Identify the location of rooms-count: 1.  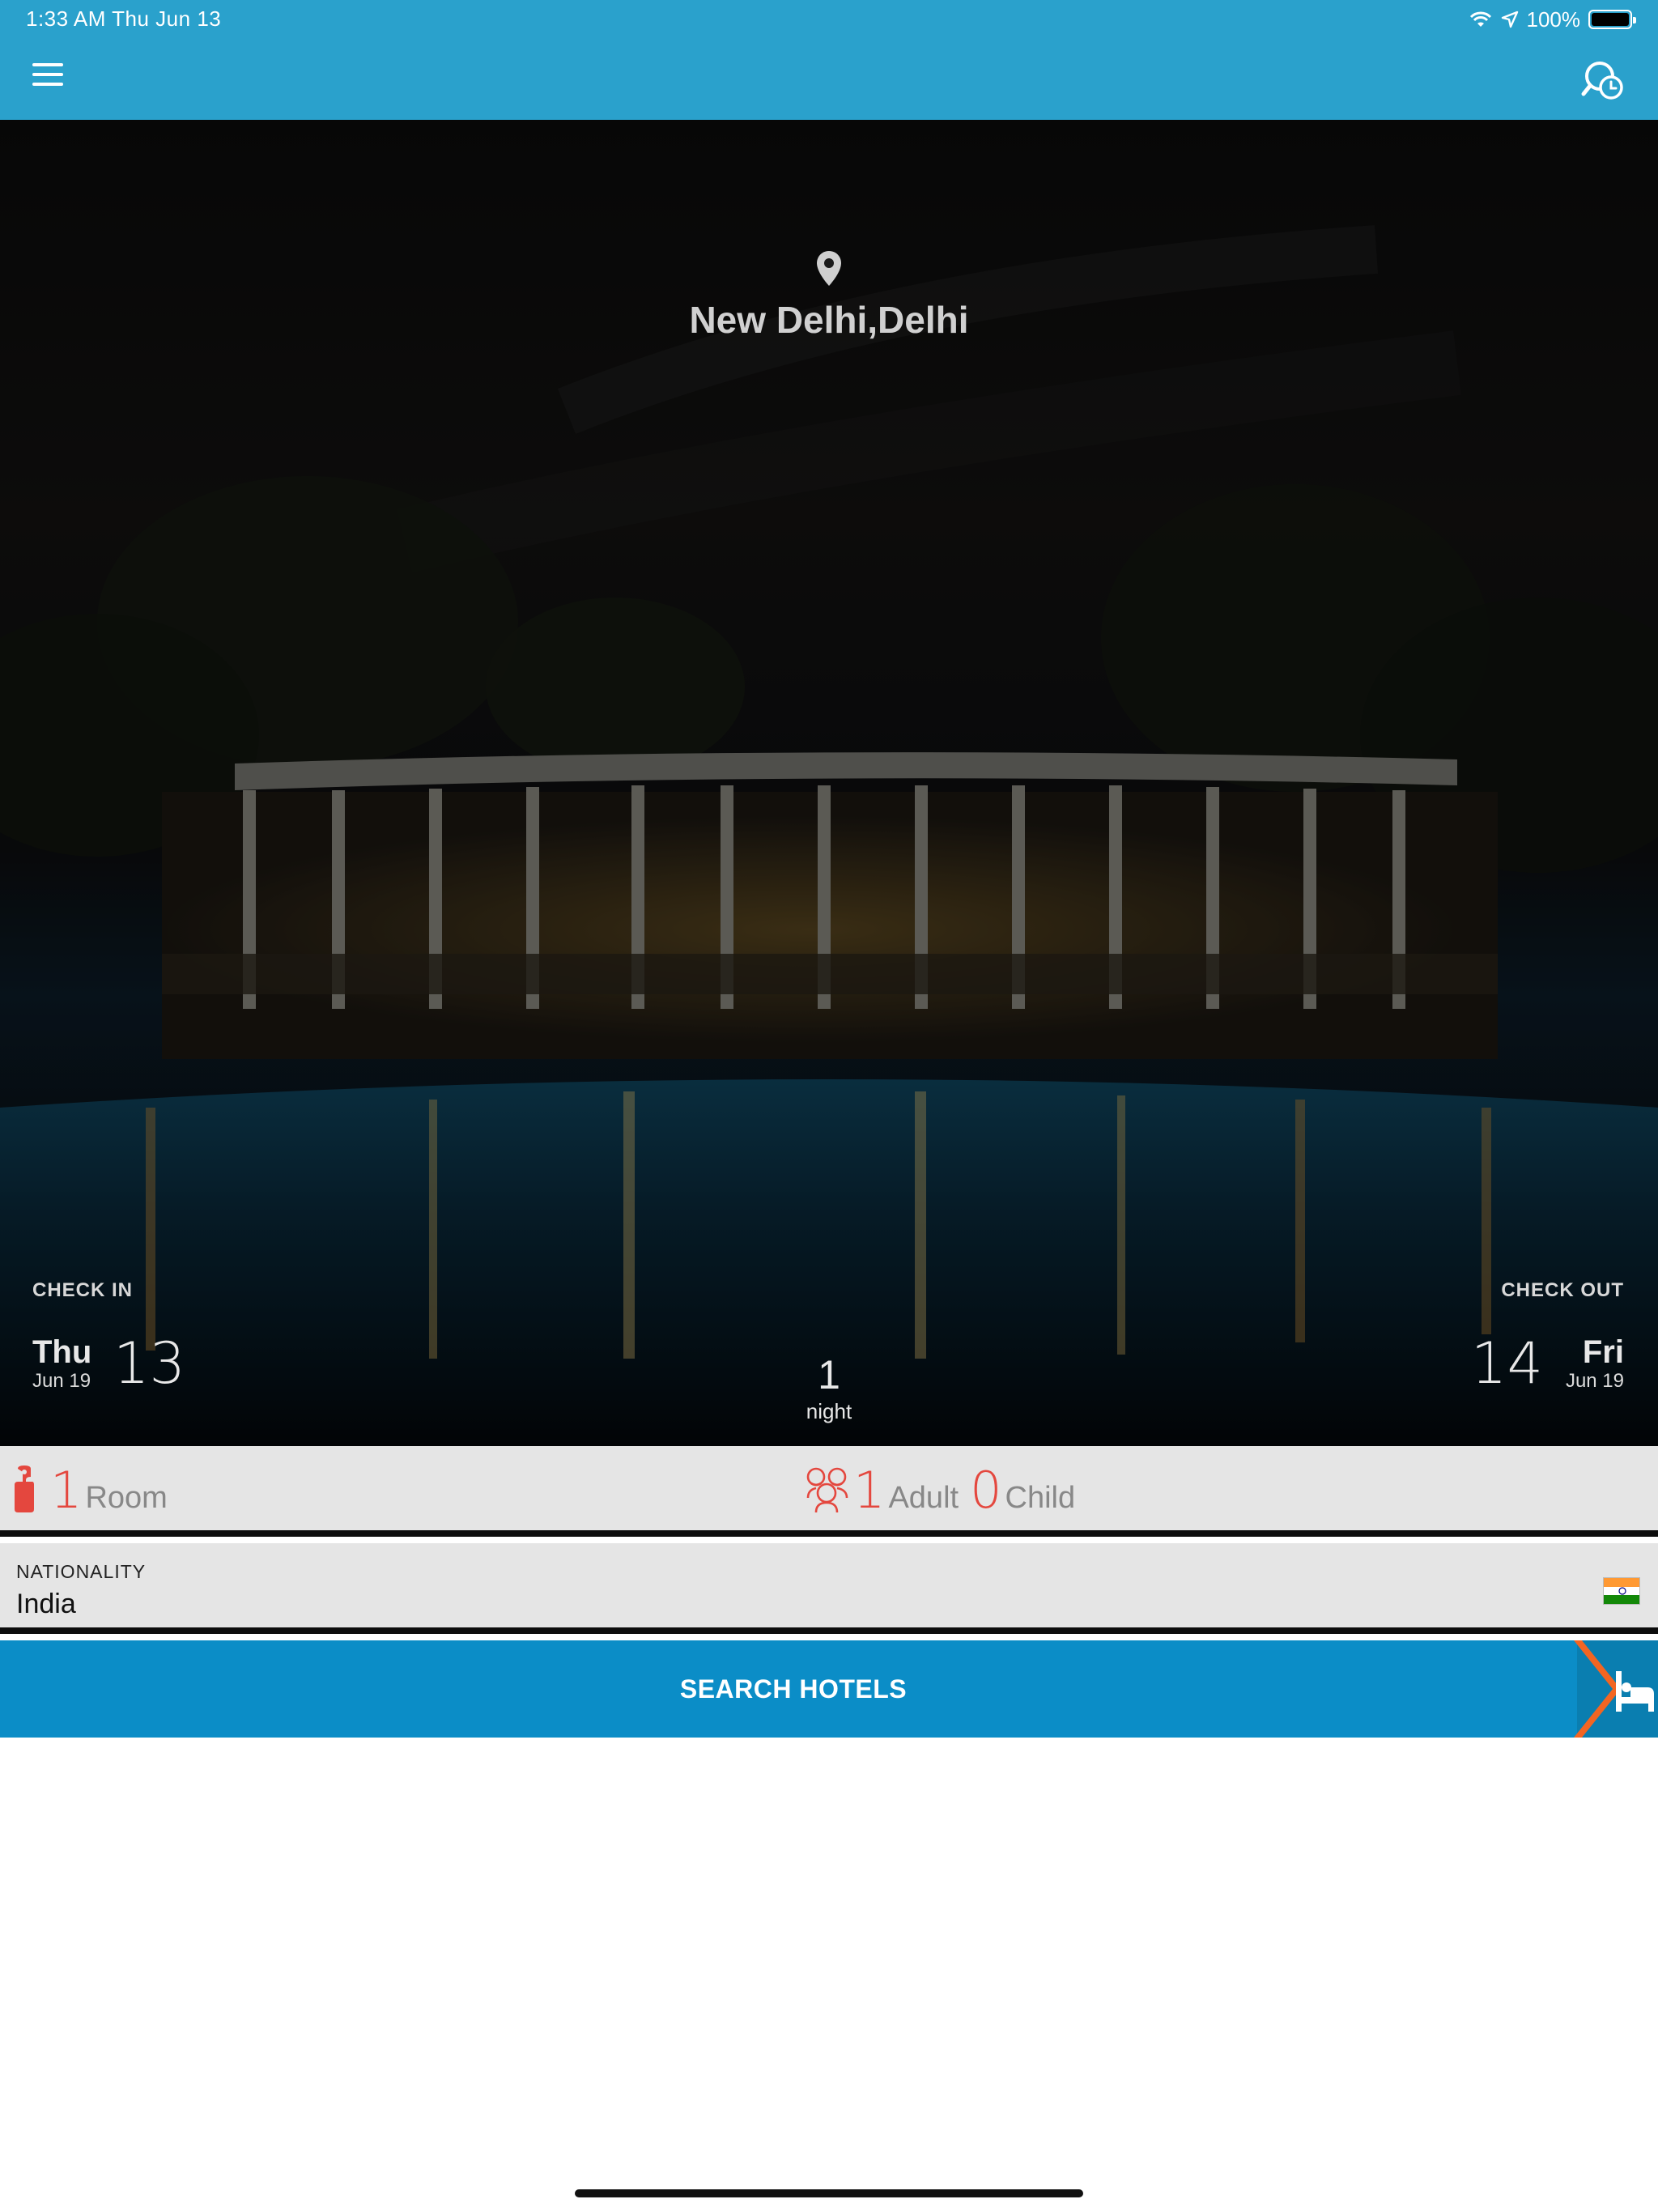
(66, 1490).